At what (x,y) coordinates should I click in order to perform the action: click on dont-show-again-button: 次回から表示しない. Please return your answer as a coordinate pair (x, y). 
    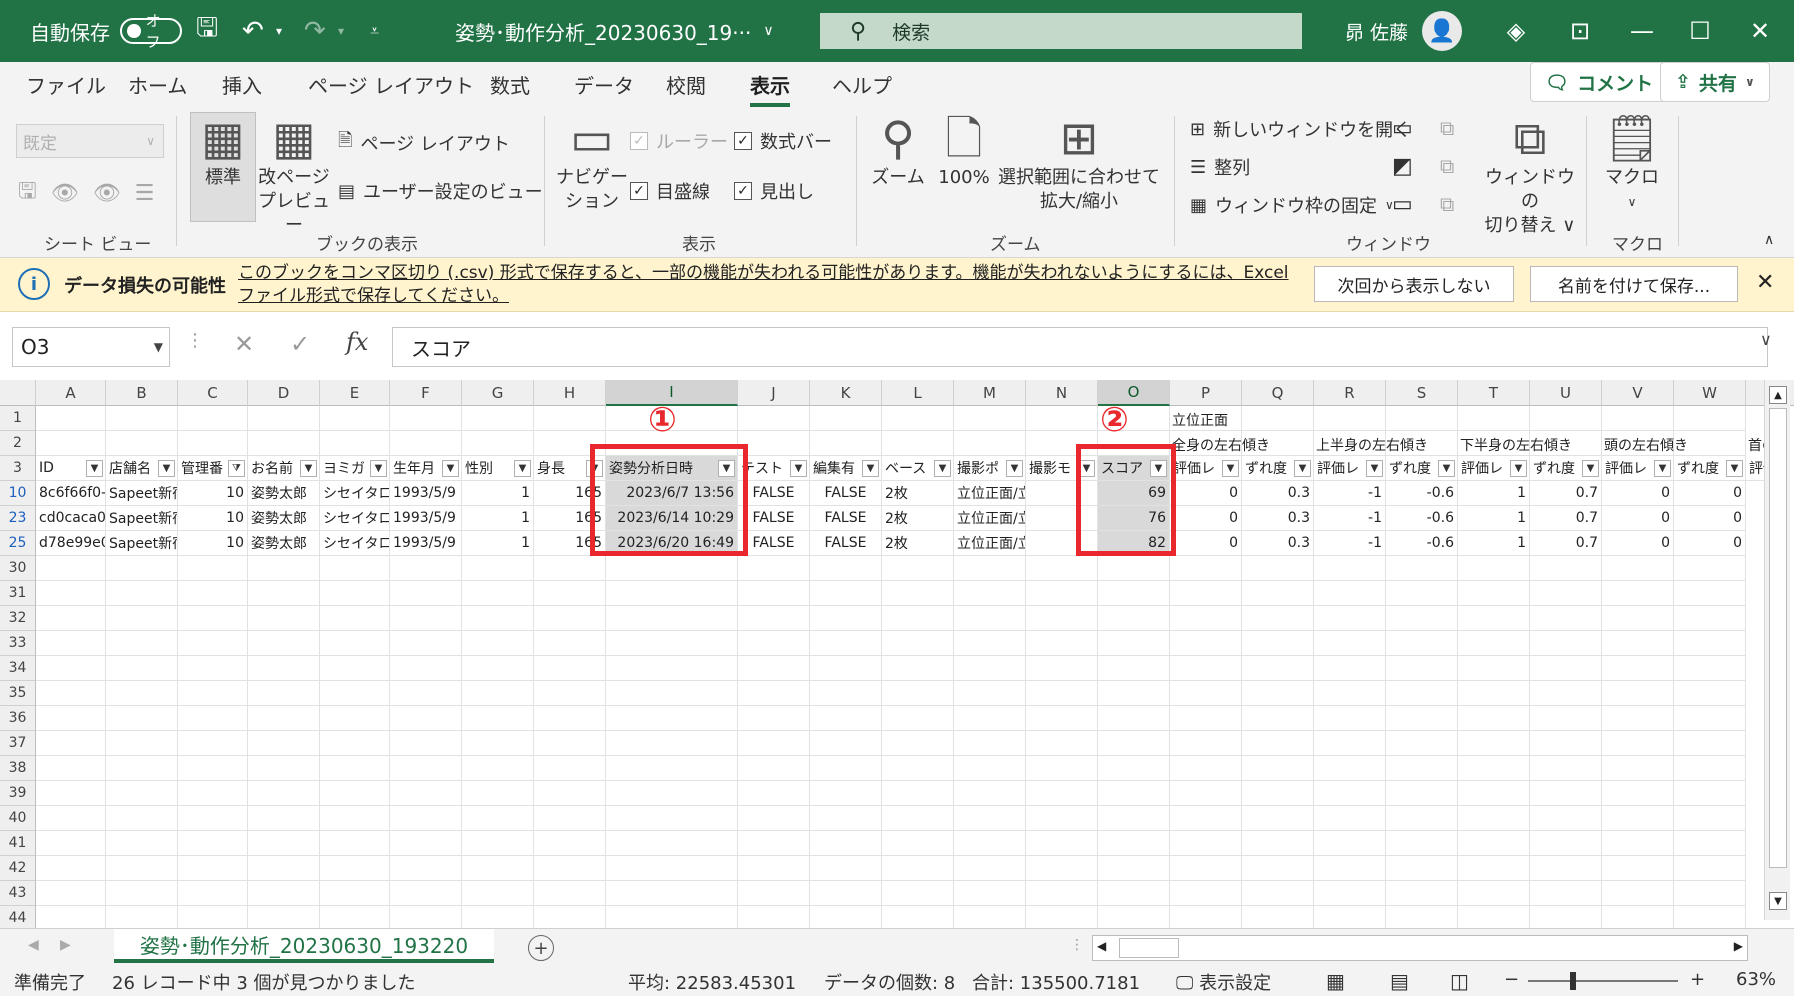
    Looking at the image, I should click on (1414, 284).